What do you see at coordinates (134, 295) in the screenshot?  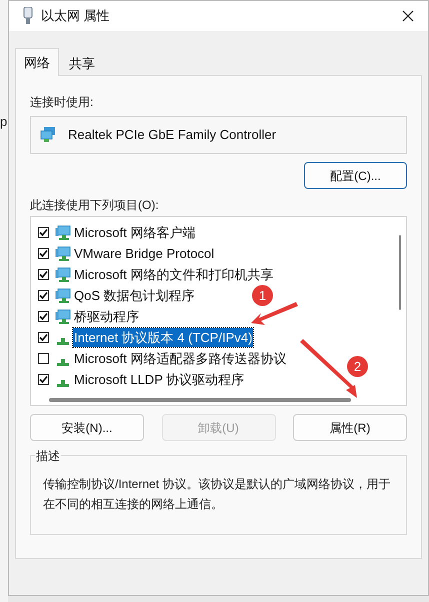 I see `list-item: QoS 数据包计划程序` at bounding box center [134, 295].